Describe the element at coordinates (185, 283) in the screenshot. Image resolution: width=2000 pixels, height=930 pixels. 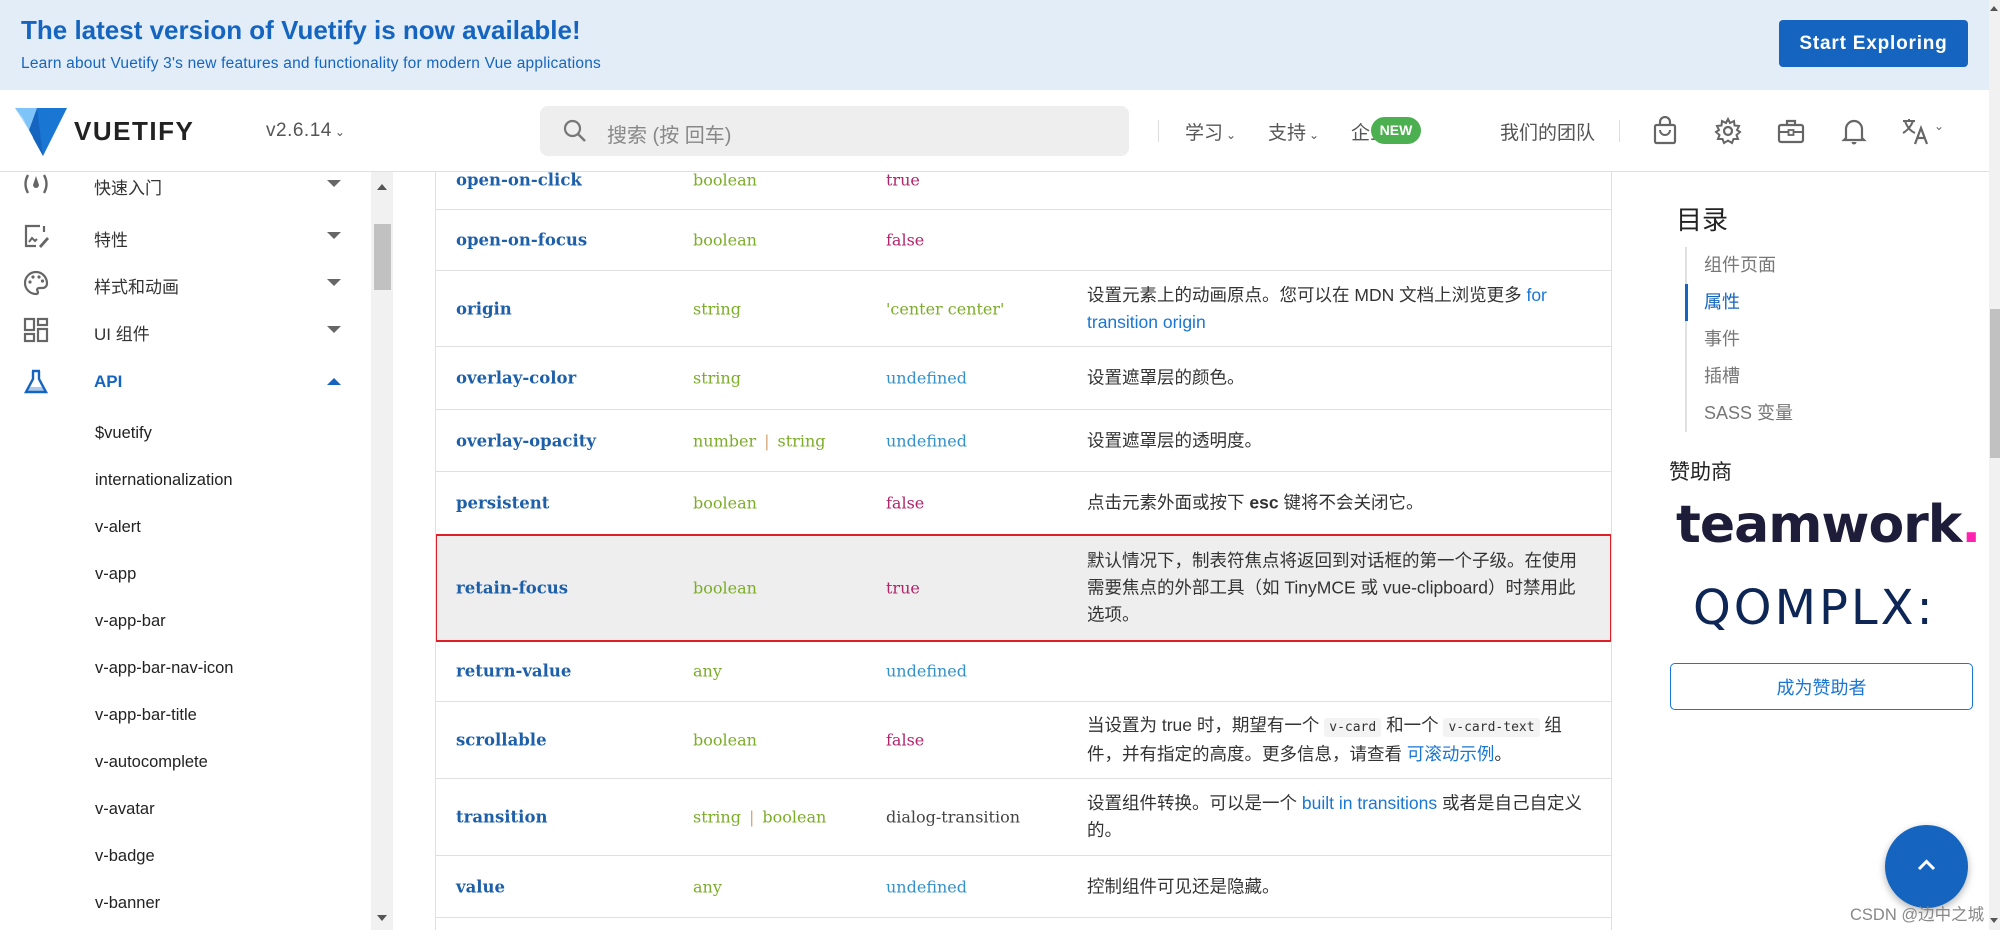
I see `sidebar-group-styles: 样式和动画` at that location.